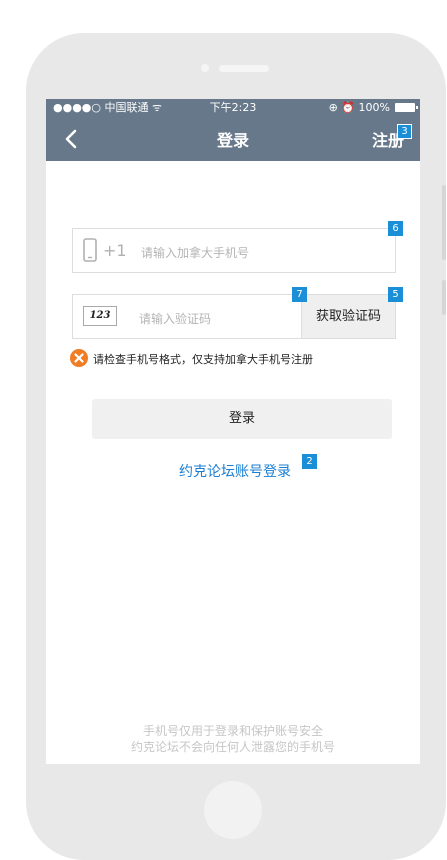 This screenshot has width=447, height=860. Describe the element at coordinates (309, 461) in the screenshot. I see `annotation-marker: 2` at that location.